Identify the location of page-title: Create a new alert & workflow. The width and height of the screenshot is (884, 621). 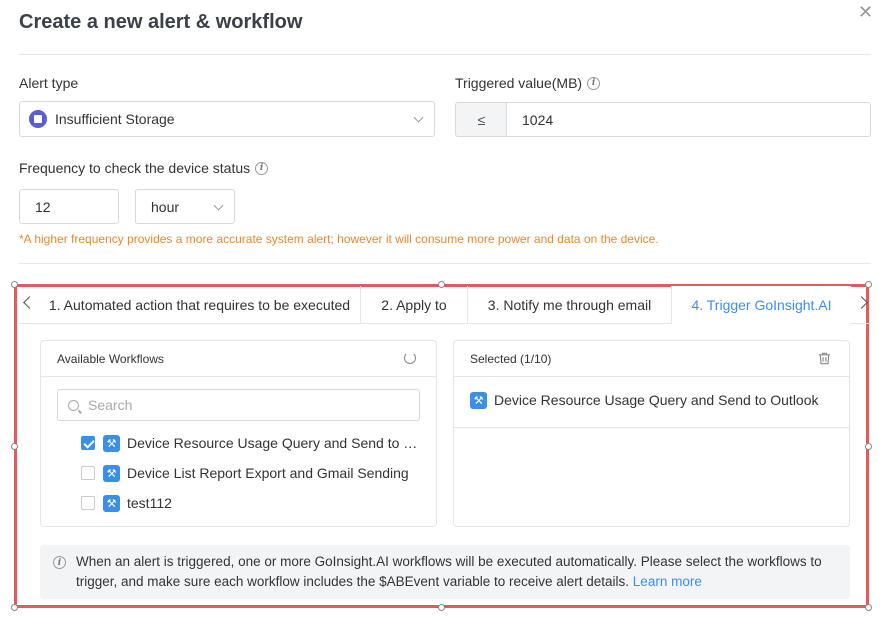
(161, 22).